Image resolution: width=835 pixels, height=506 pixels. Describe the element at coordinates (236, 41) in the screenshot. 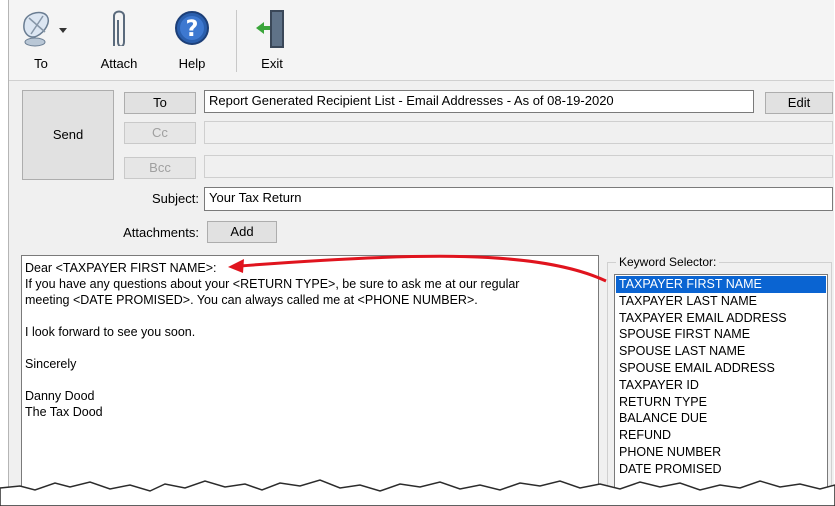

I see `toolbar-separator` at that location.